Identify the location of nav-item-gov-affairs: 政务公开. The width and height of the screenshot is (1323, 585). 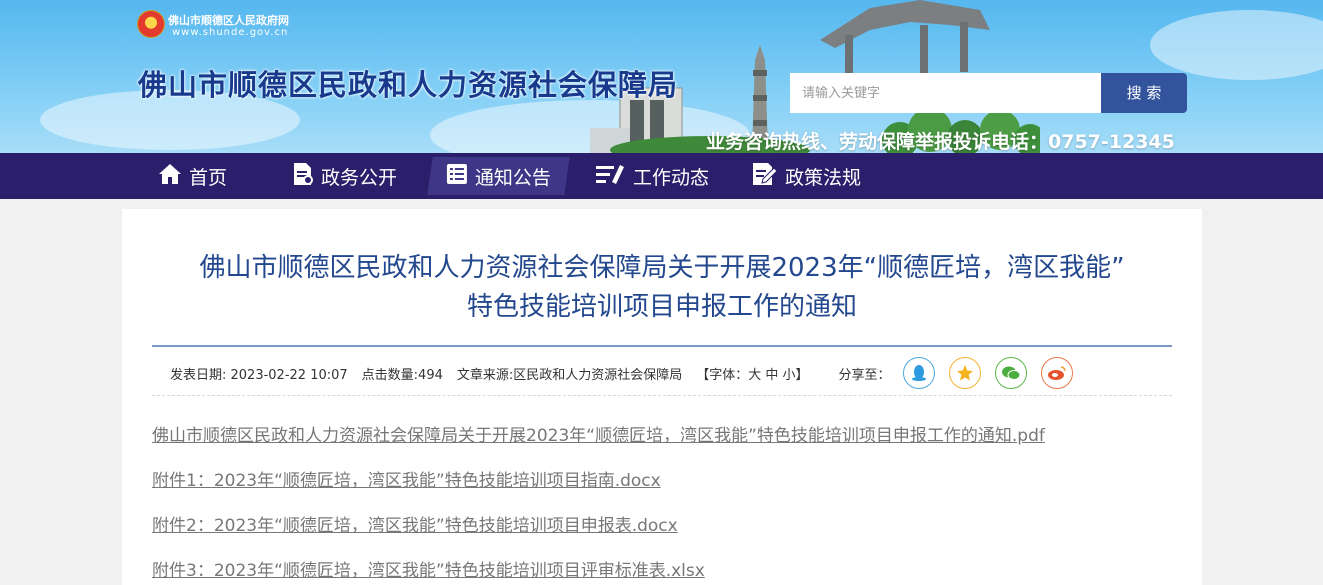
(344, 176).